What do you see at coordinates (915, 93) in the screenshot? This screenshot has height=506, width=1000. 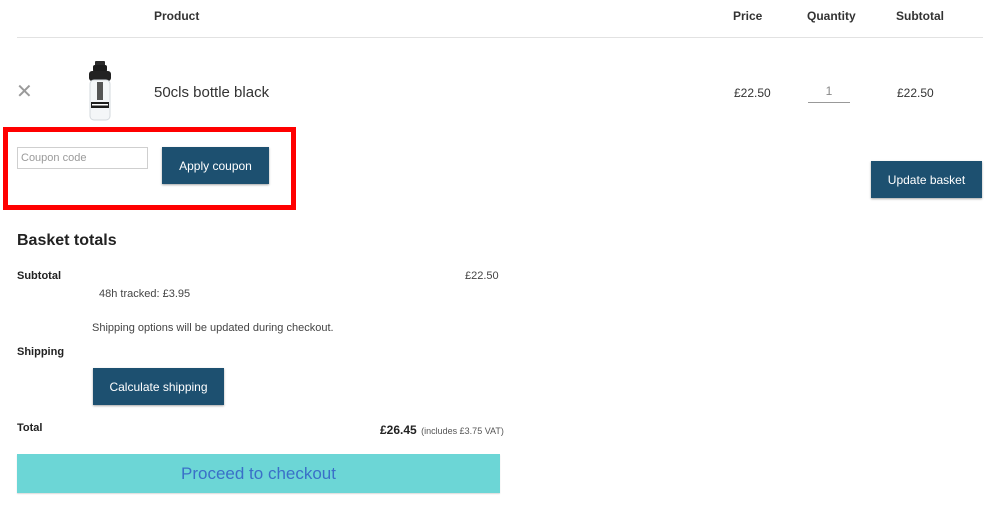 I see `row-subtotal: £22.50` at bounding box center [915, 93].